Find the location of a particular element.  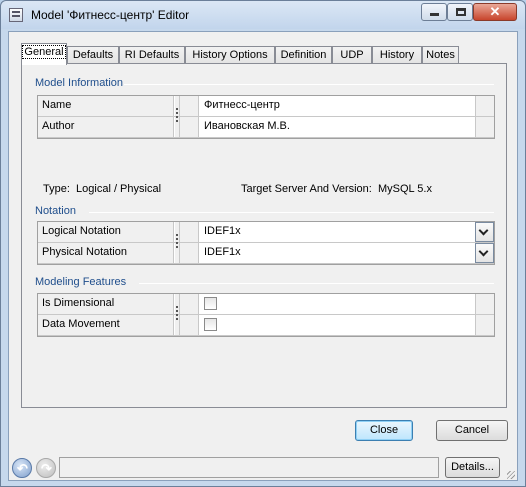

type-value: Logical / Physical is located at coordinates (119, 189).